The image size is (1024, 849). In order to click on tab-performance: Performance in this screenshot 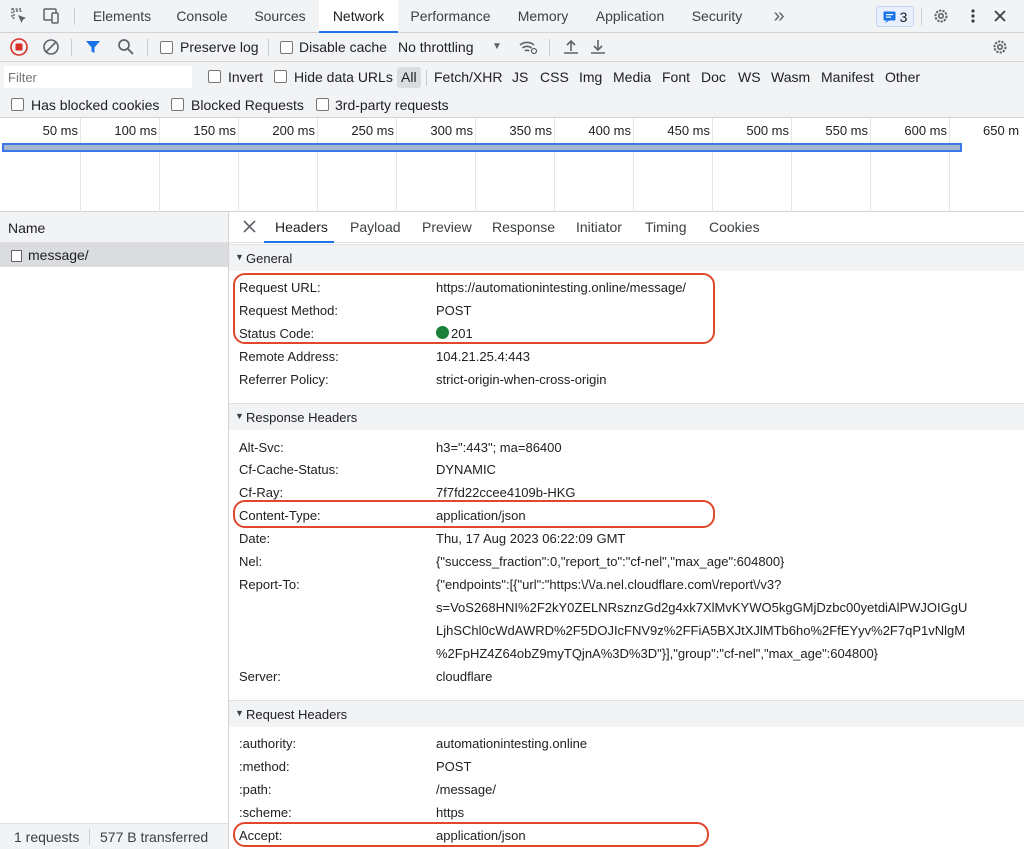, I will do `click(450, 16)`.